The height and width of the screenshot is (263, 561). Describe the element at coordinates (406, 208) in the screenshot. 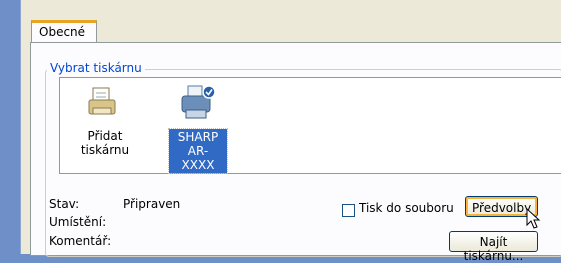

I see `print-to-file-label: Tisk do souboru` at that location.